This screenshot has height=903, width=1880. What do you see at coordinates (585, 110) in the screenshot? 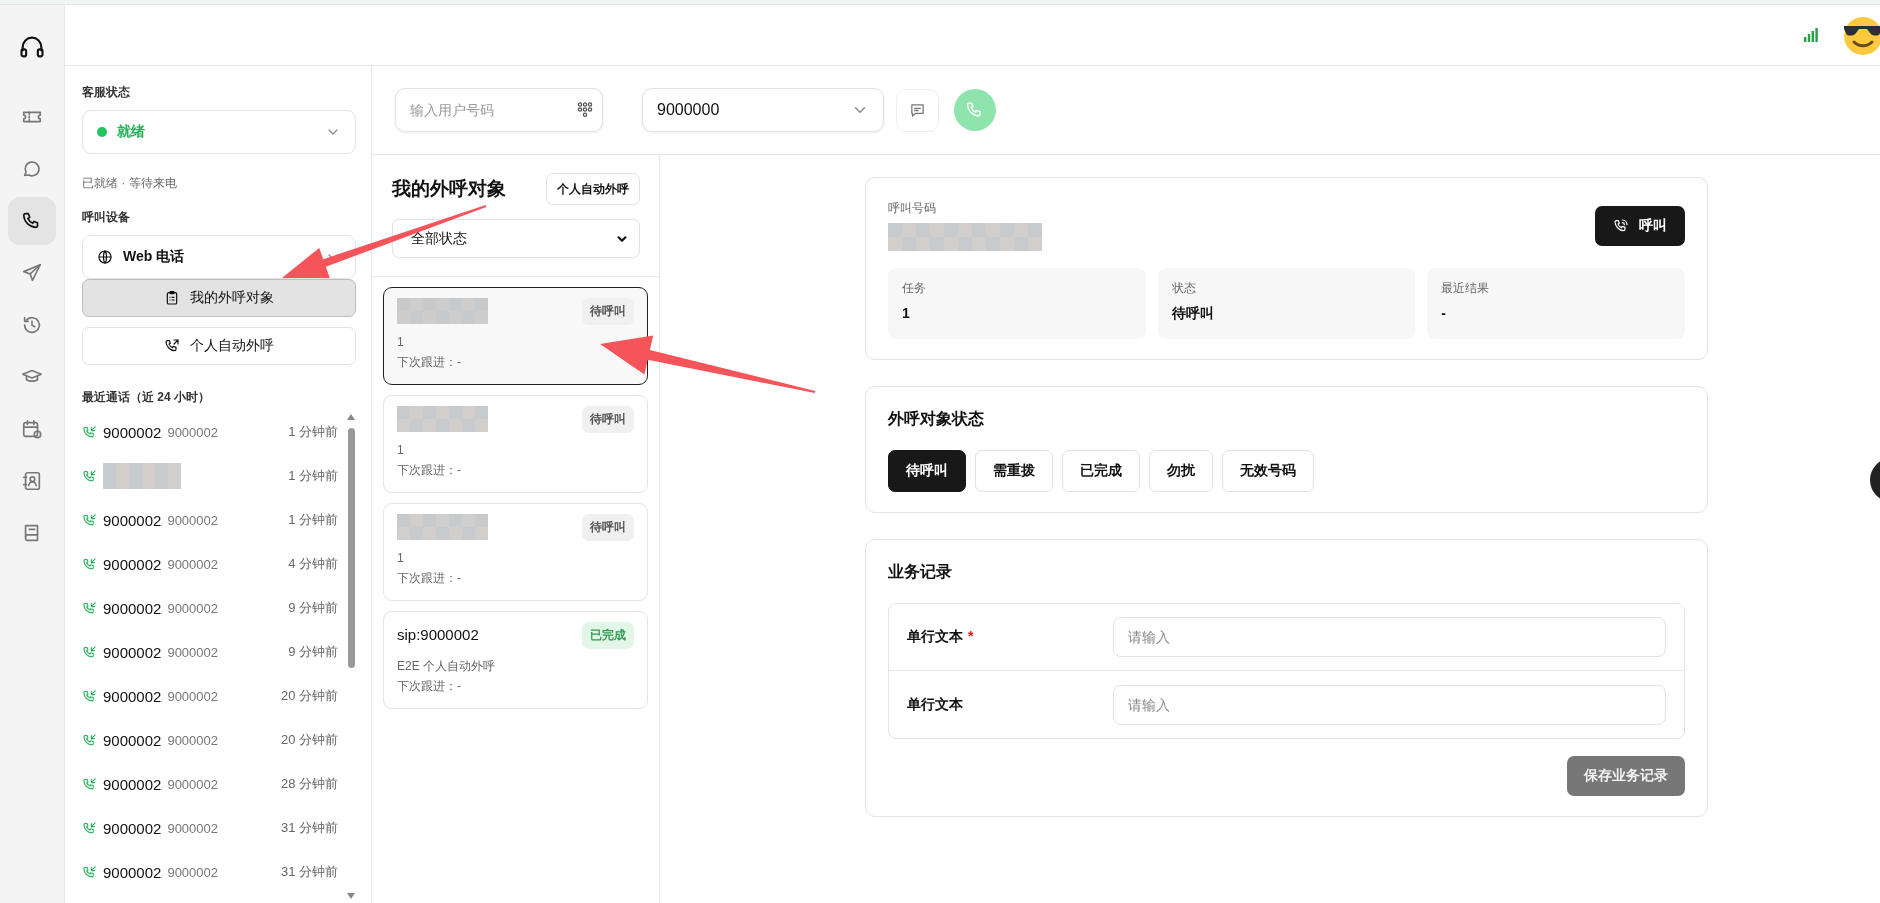
I see `dialpad-icon` at bounding box center [585, 110].